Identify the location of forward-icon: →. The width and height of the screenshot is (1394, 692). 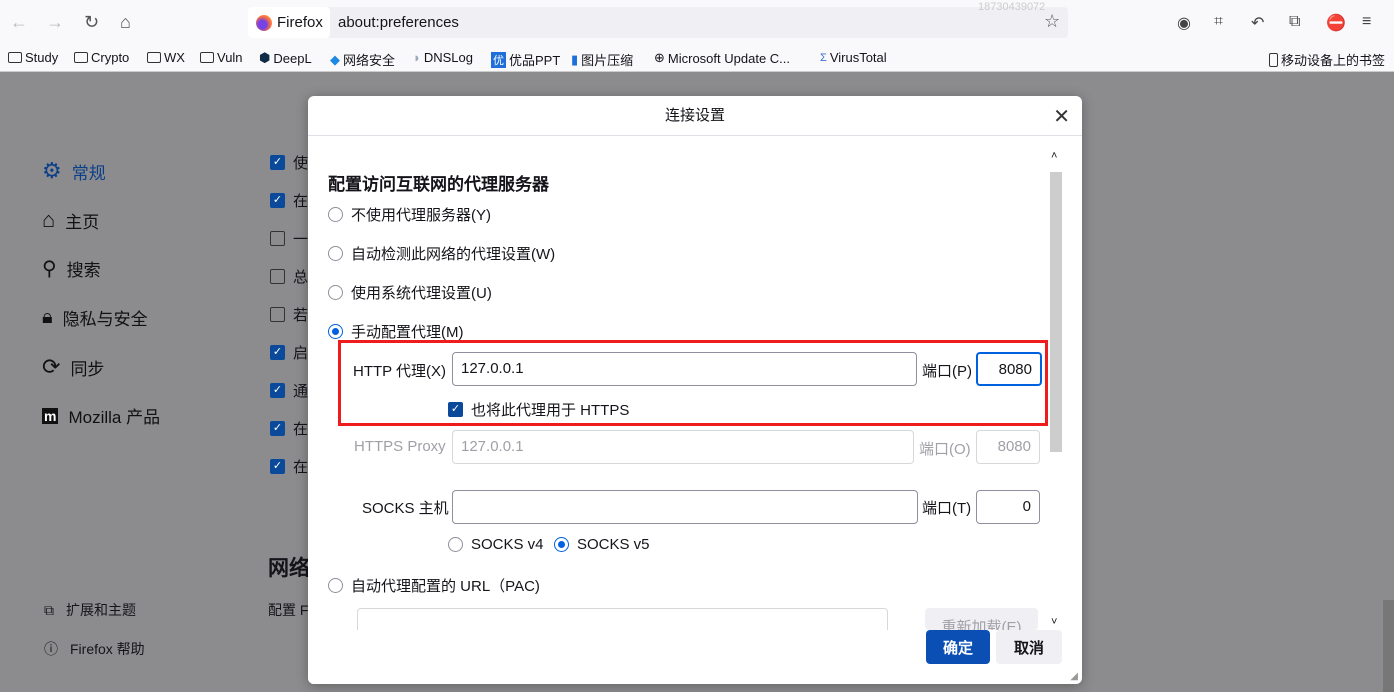
(55, 22).